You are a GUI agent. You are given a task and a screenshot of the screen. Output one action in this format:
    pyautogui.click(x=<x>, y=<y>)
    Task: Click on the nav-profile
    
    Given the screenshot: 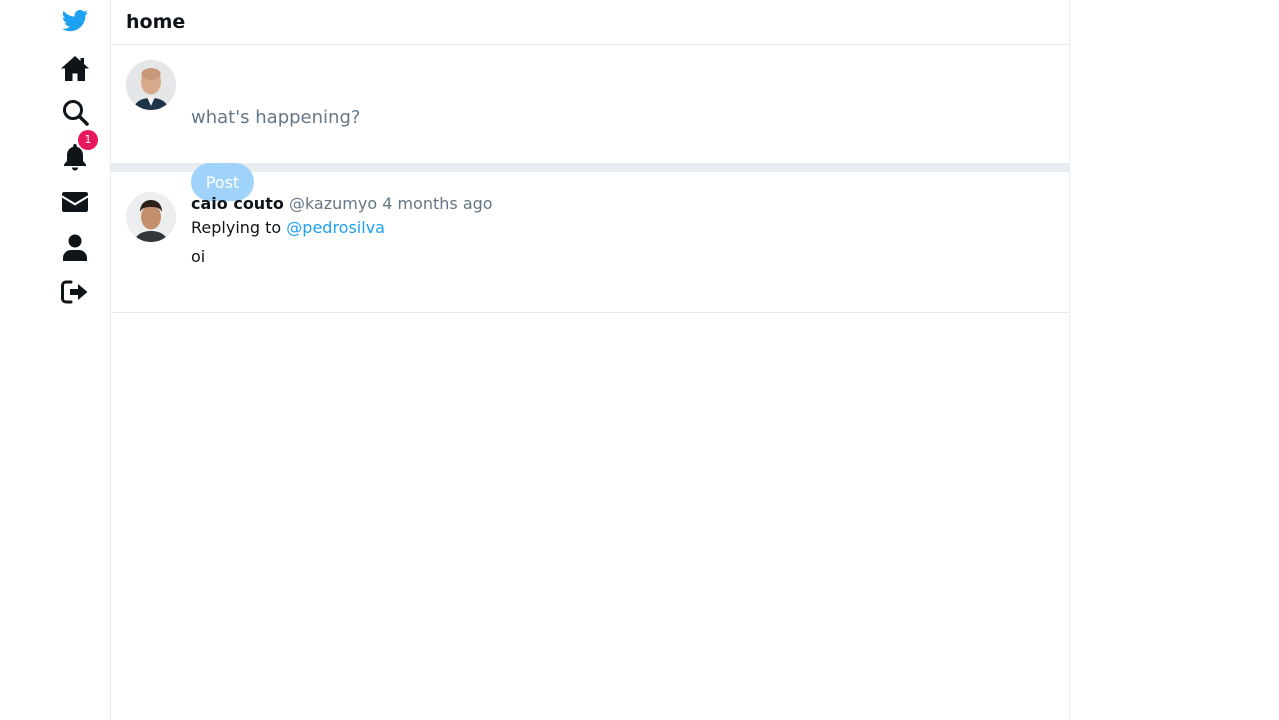 What is the action you would take?
    pyautogui.click(x=75, y=247)
    